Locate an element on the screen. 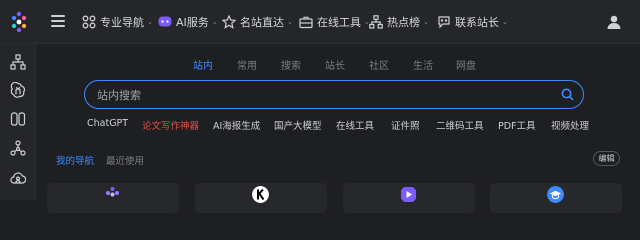  nav-item-online-tools: 在线工具 ⌄ is located at coordinates (334, 22).